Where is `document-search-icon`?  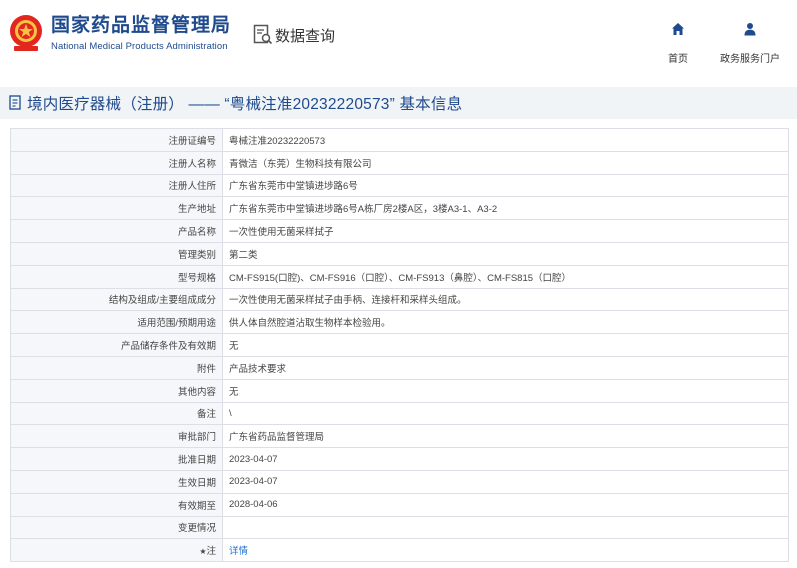 document-search-icon is located at coordinates (263, 34).